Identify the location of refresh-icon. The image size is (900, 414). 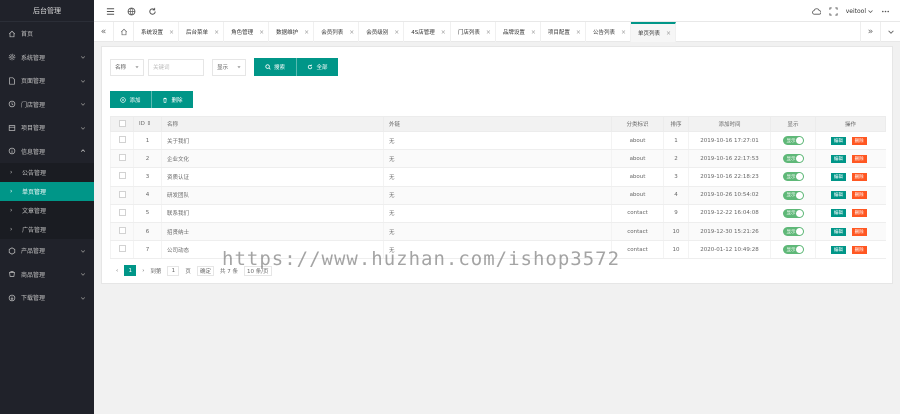
(152, 11).